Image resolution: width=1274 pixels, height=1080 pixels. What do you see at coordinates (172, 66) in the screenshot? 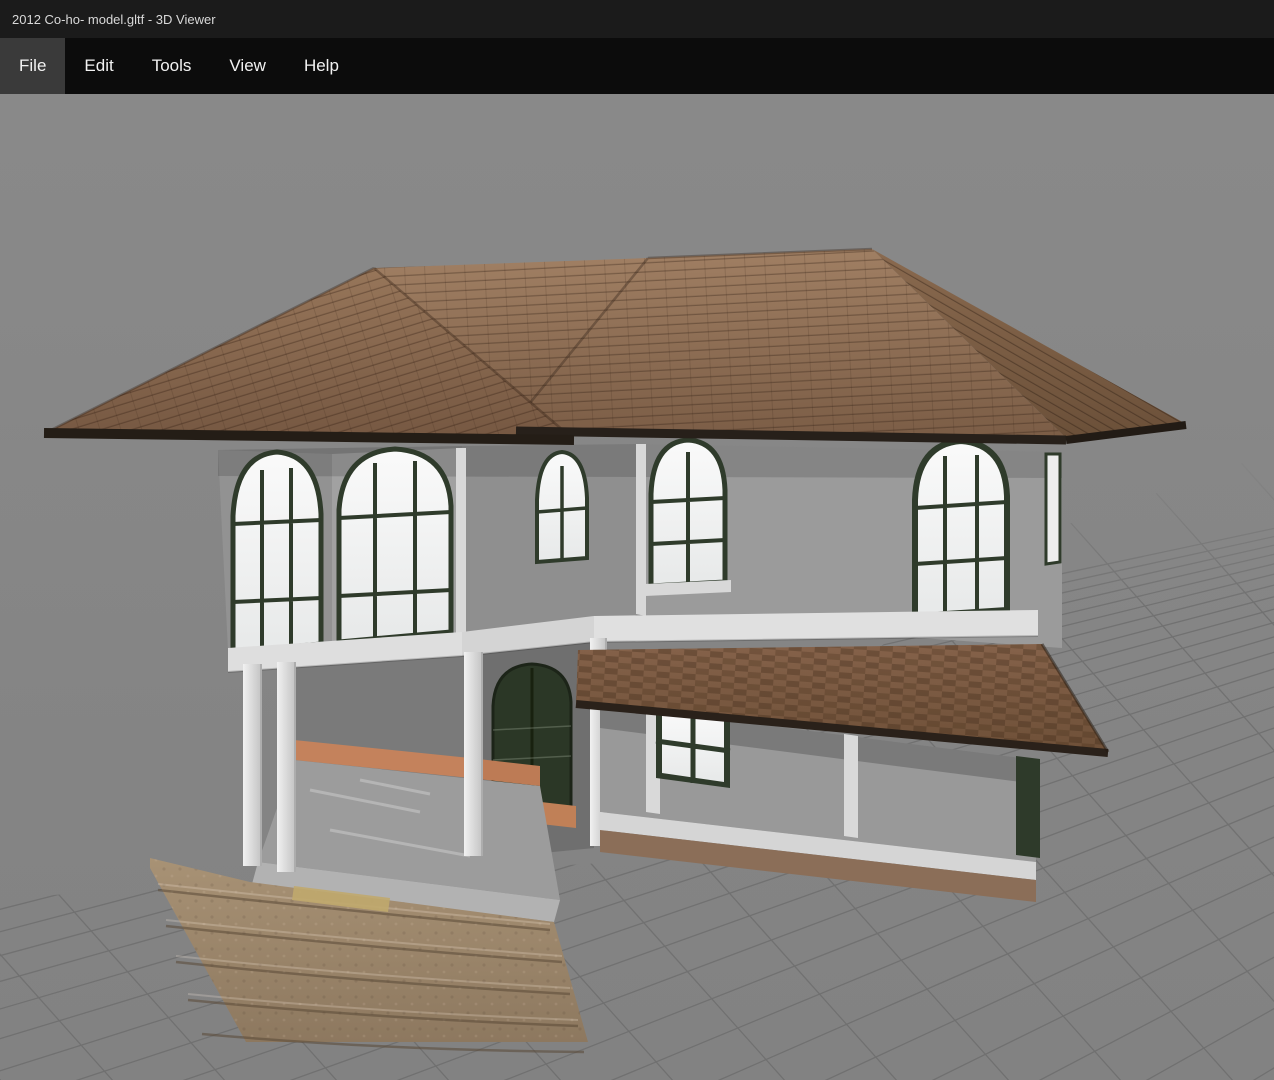
I see `menu-tools: Tools` at bounding box center [172, 66].